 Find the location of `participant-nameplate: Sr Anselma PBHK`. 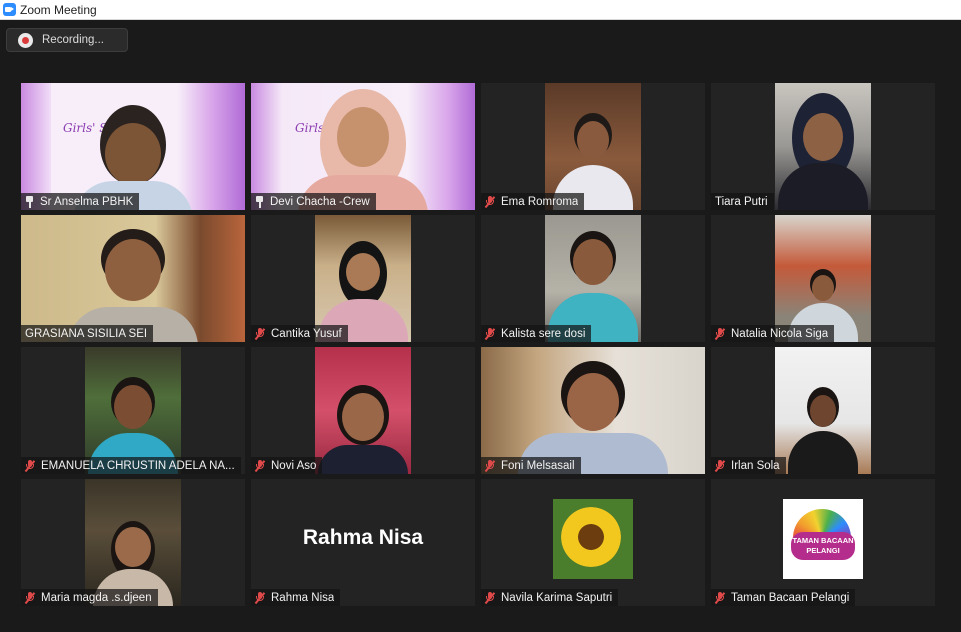

participant-nameplate: Sr Anselma PBHK is located at coordinates (80, 201).